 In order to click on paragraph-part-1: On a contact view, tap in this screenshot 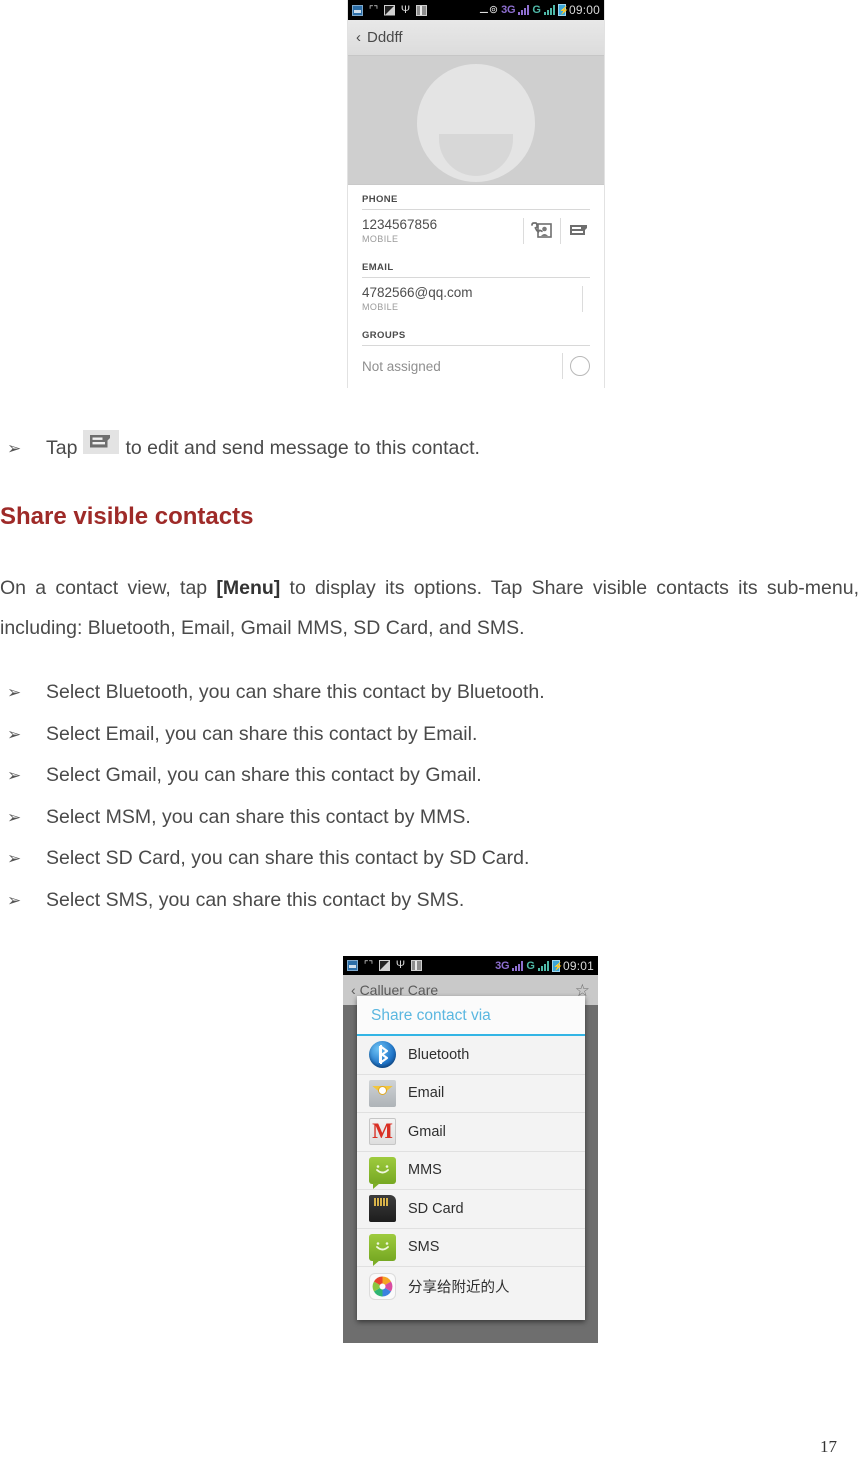, I will do `click(108, 587)`.